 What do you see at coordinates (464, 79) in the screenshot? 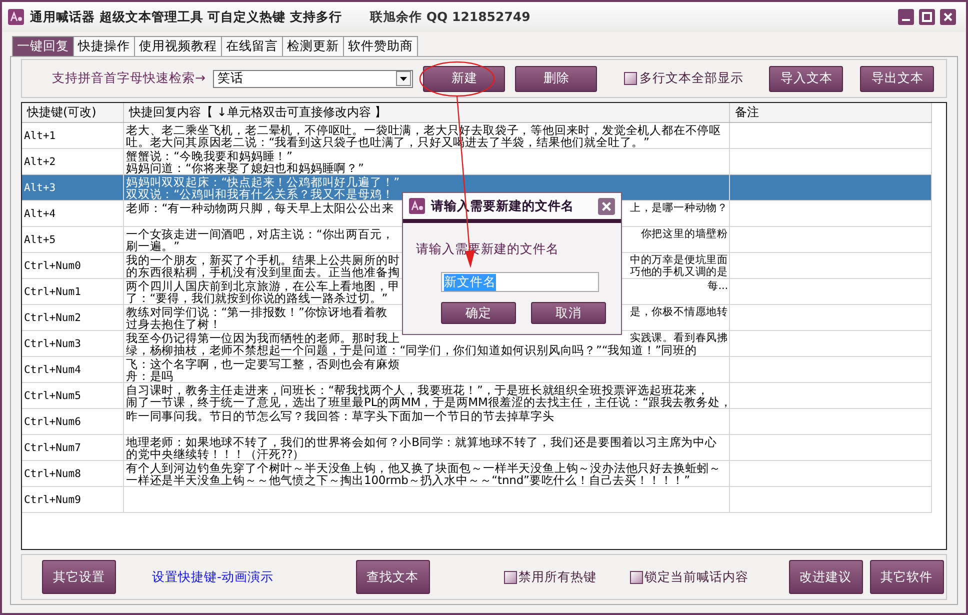
I see `new-button: 新建` at bounding box center [464, 79].